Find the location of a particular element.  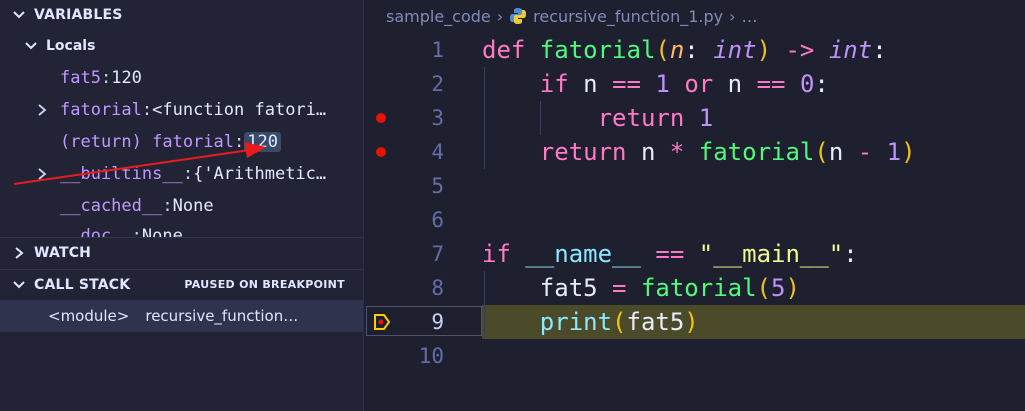

code-token: * is located at coordinates (677, 152).